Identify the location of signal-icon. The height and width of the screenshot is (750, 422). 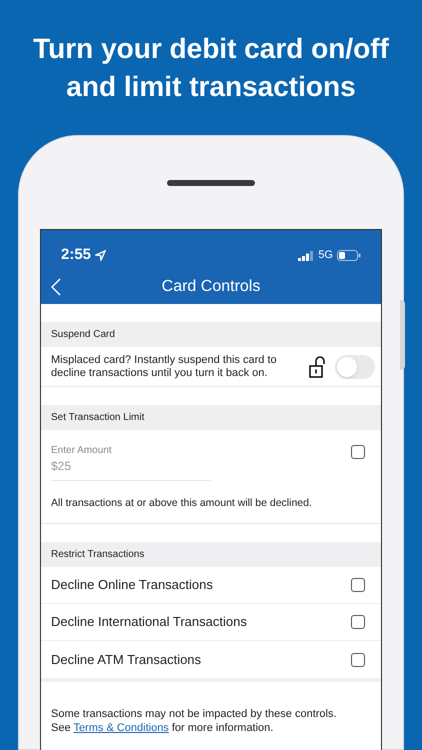
(306, 255).